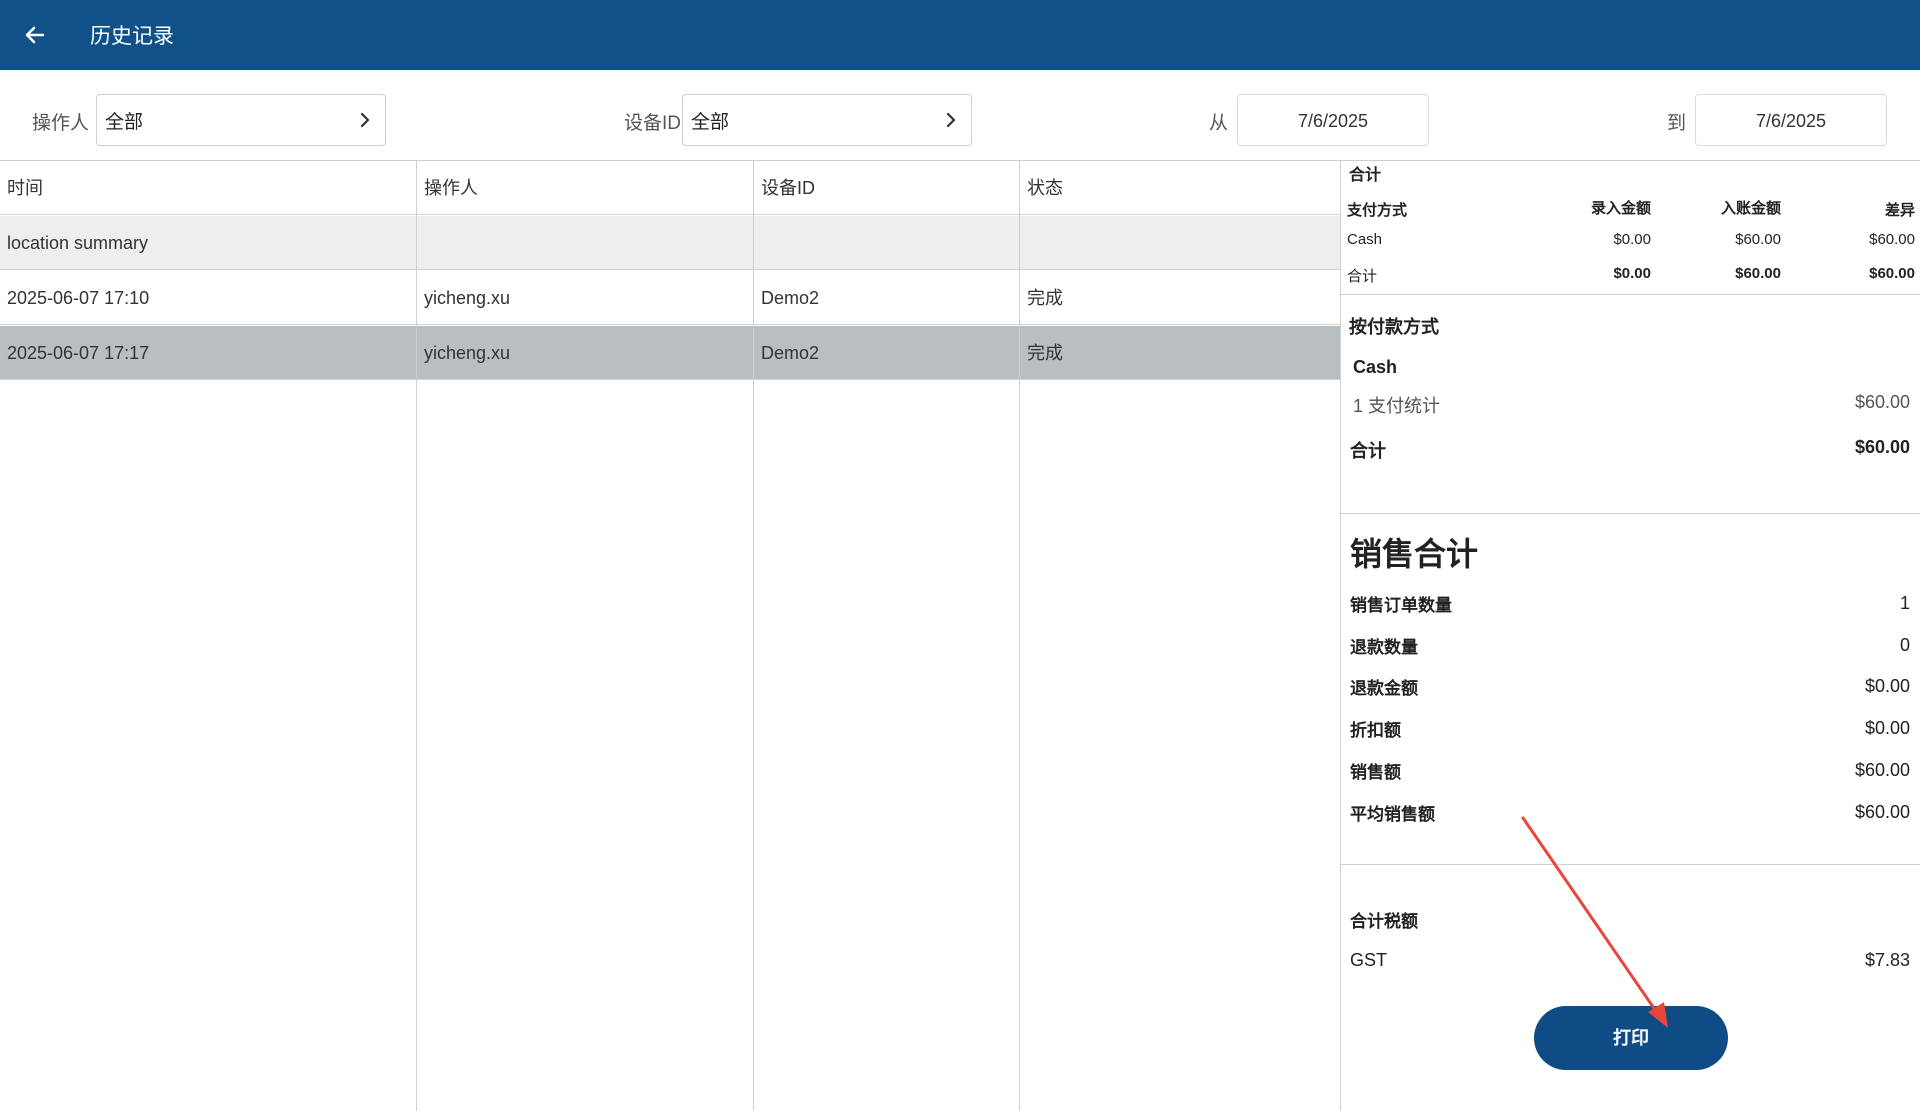 This screenshot has width=1920, height=1111. What do you see at coordinates (451, 188) in the screenshot?
I see `column-header-operator: 操作人` at bounding box center [451, 188].